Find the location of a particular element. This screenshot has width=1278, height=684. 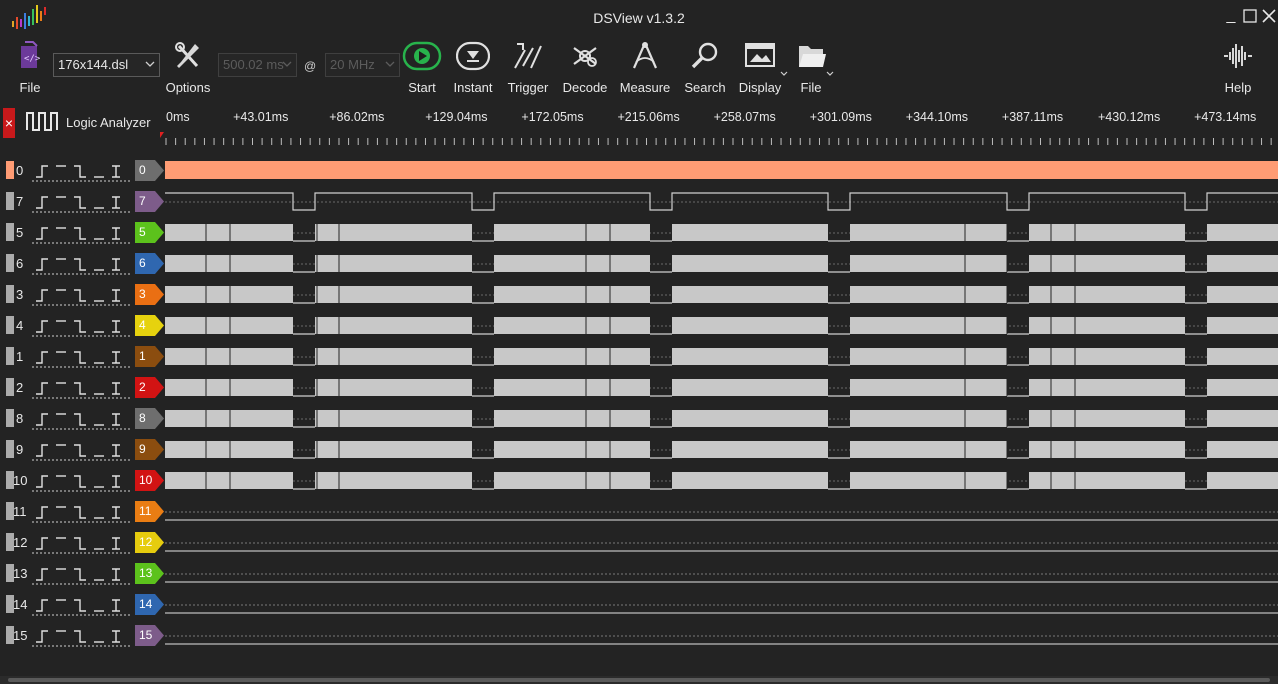

channel-label-tag: 8 is located at coordinates (150, 418).